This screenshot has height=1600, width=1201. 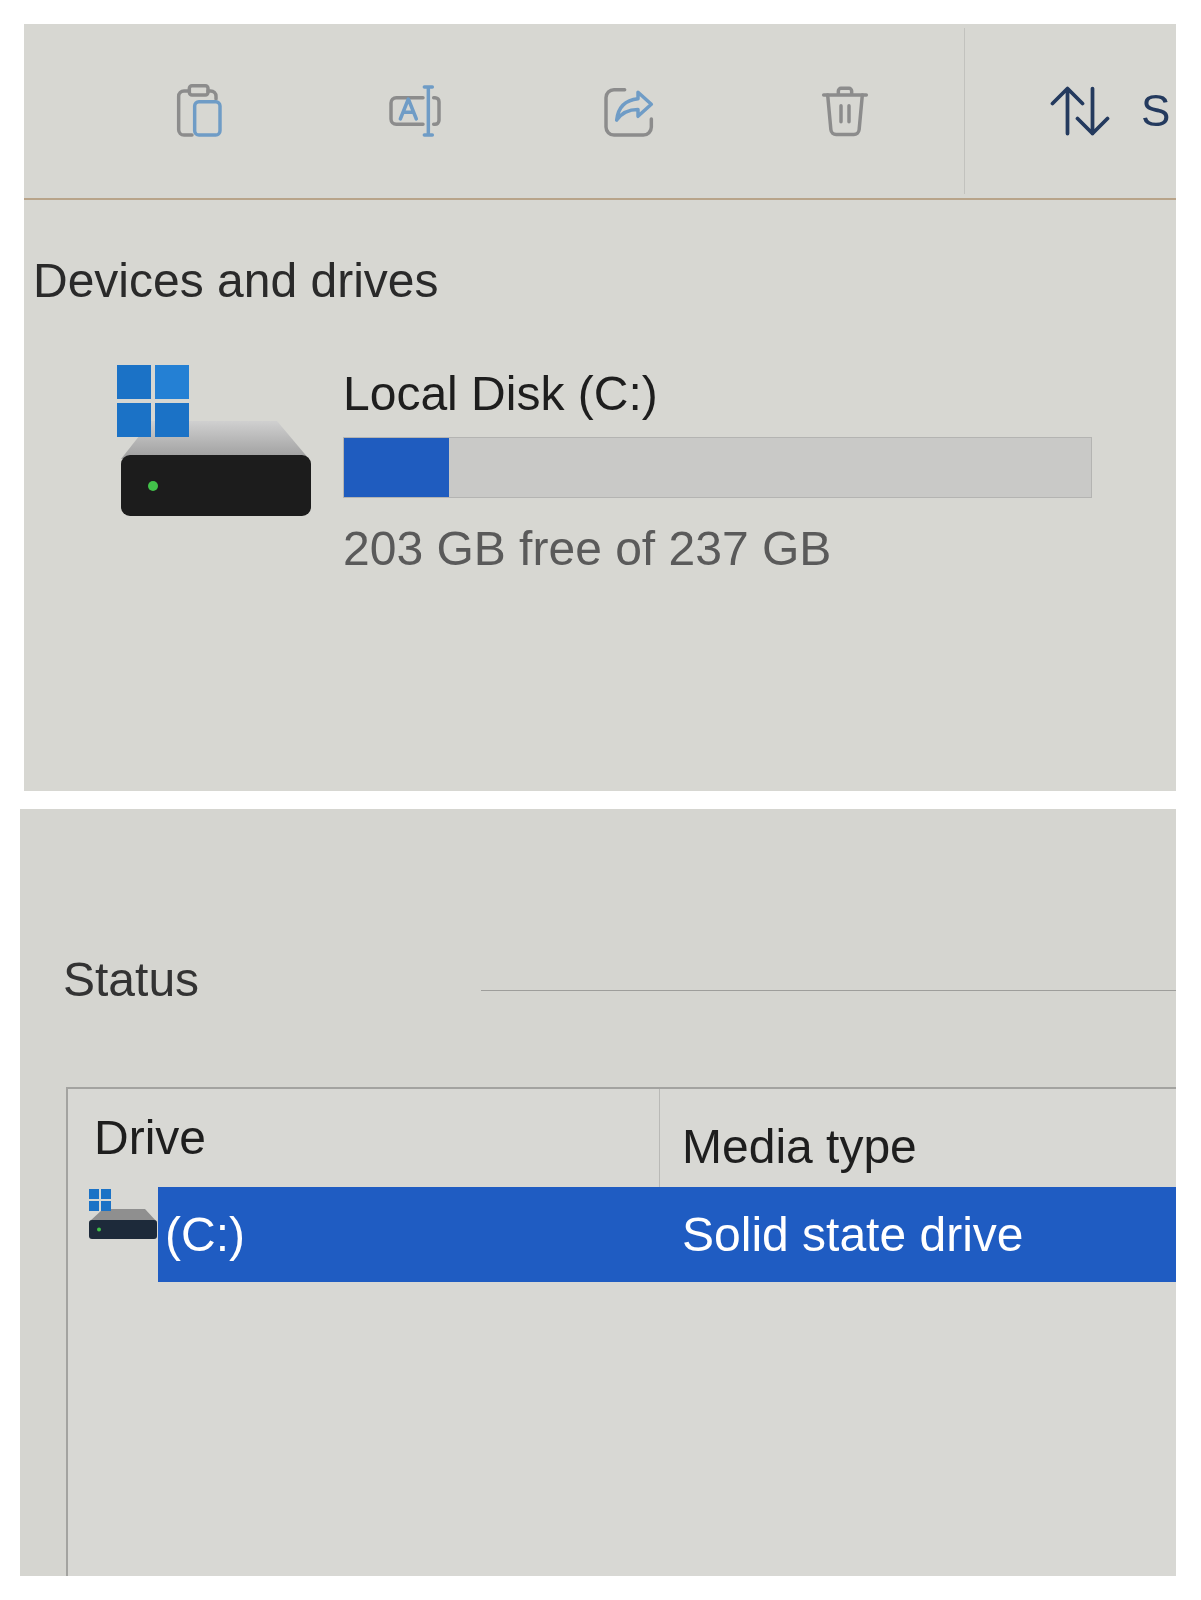 What do you see at coordinates (1109, 111) in the screenshot?
I see `sort-button: S` at bounding box center [1109, 111].